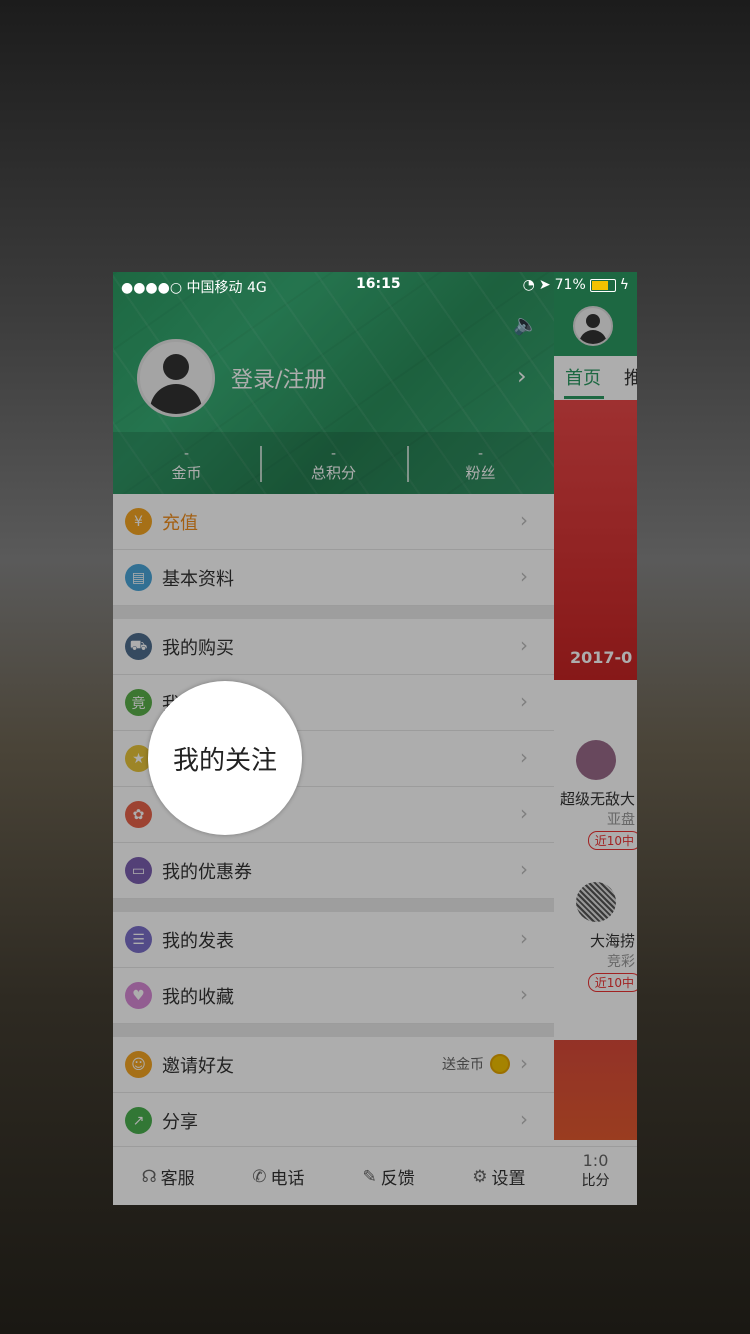  What do you see at coordinates (177, 1179) in the screenshot?
I see `bottom-label: 客服` at bounding box center [177, 1179].